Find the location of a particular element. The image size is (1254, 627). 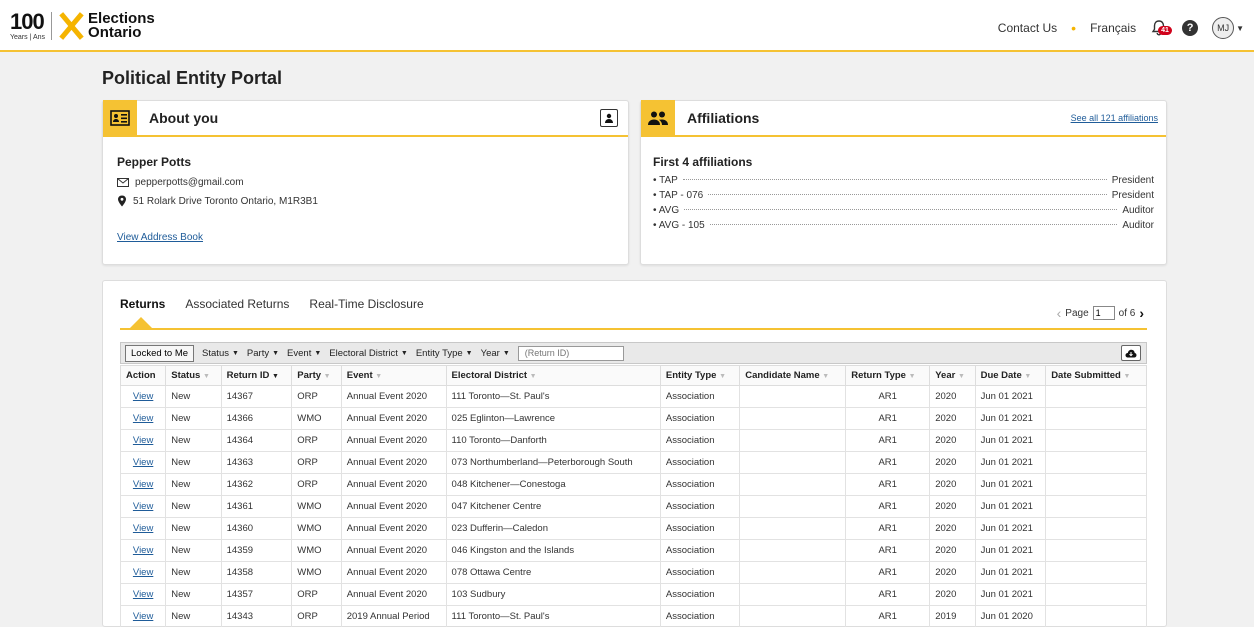

next-page-icon: › is located at coordinates (1141, 313).